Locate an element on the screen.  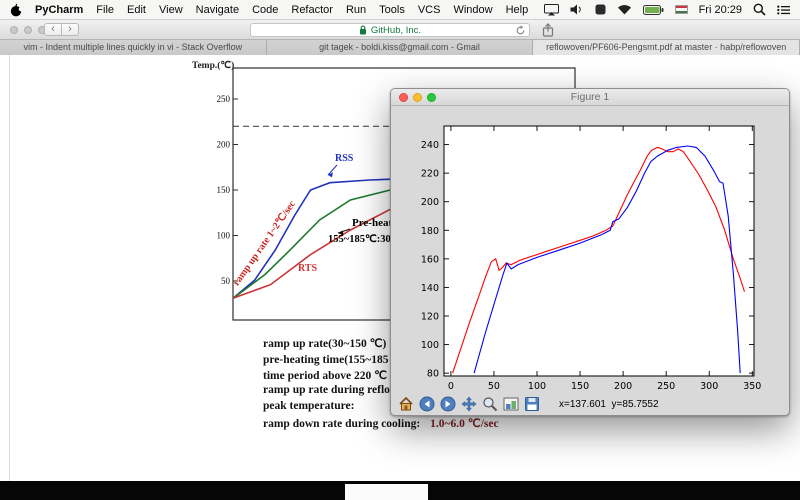
input-source-flag-icon is located at coordinates (681, 9).